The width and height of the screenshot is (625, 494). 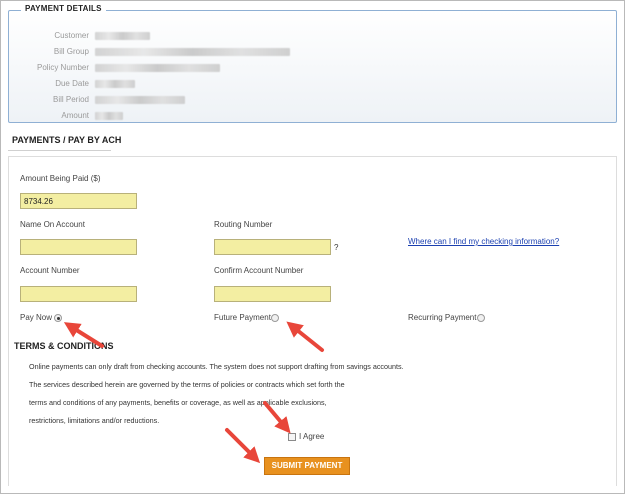 What do you see at coordinates (312, 436) in the screenshot?
I see `agree-label: I Agree` at bounding box center [312, 436].